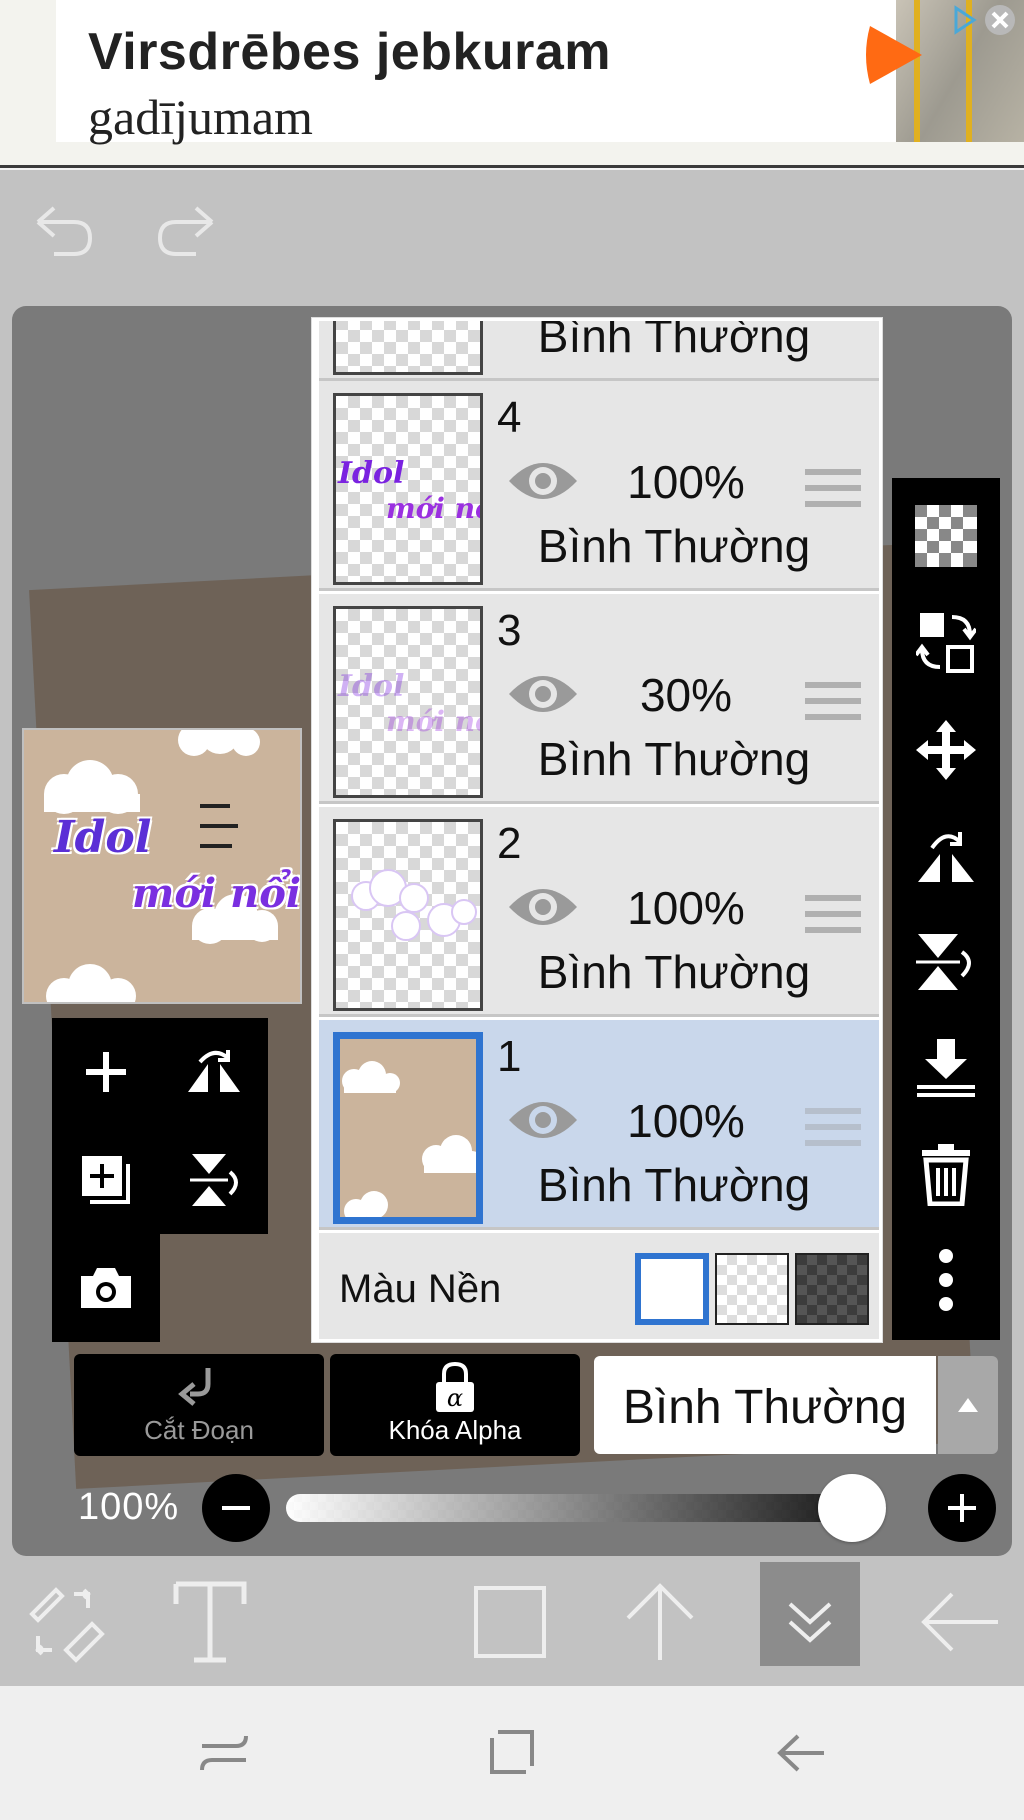 This screenshot has height=1820, width=1024. Describe the element at coordinates (946, 642) in the screenshot. I see `swap-layer-button` at that location.